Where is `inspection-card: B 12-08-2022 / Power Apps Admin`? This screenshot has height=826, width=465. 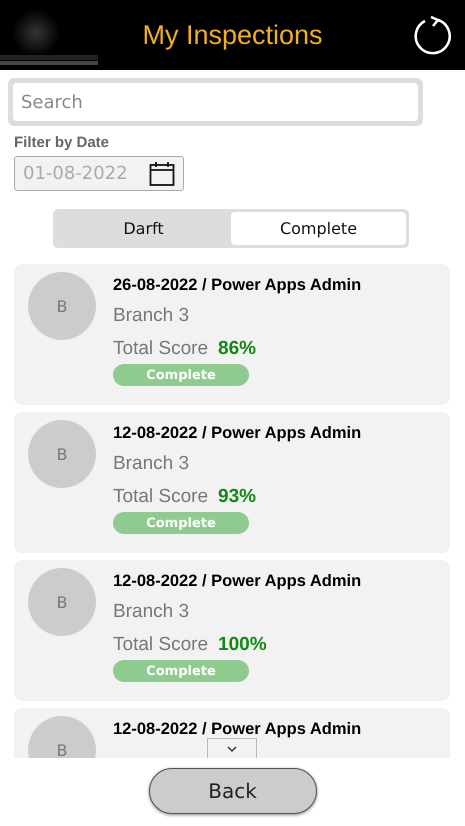 inspection-card: B 12-08-2022 / Power Apps Admin is located at coordinates (232, 733).